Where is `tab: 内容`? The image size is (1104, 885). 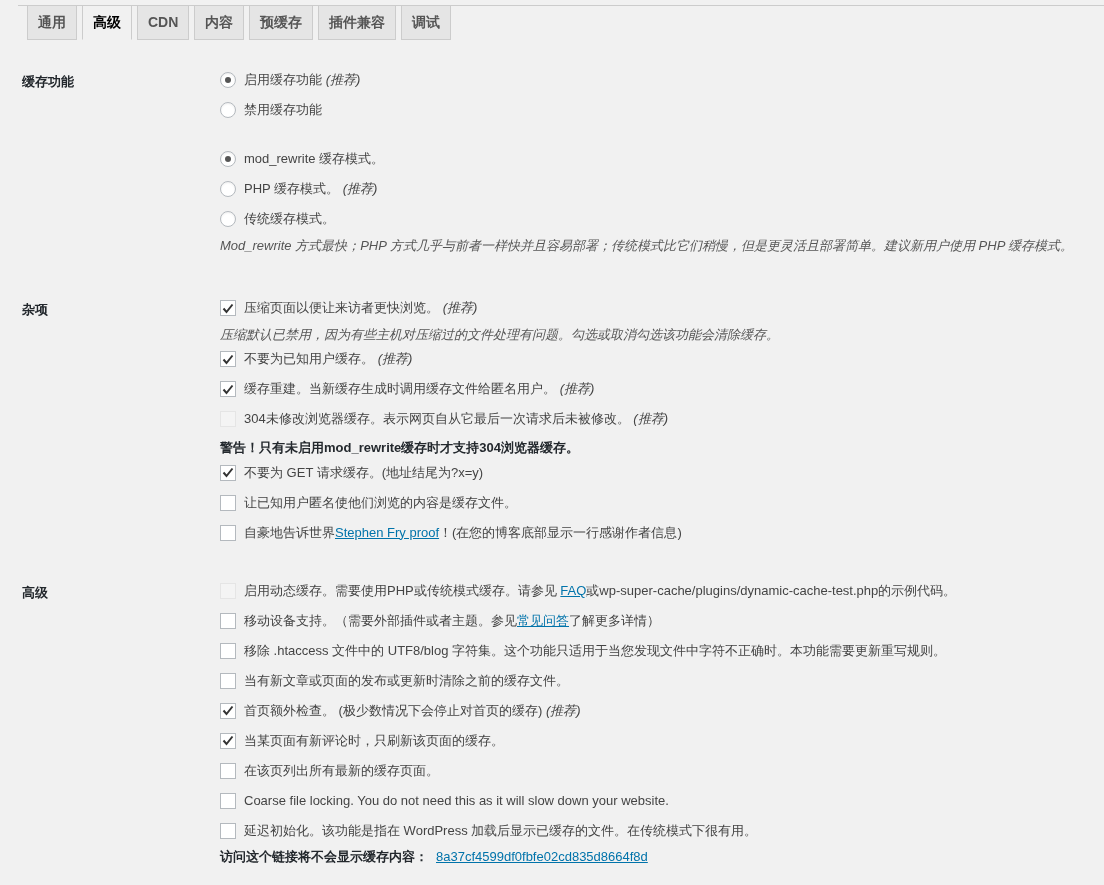 tab: 内容 is located at coordinates (219, 23).